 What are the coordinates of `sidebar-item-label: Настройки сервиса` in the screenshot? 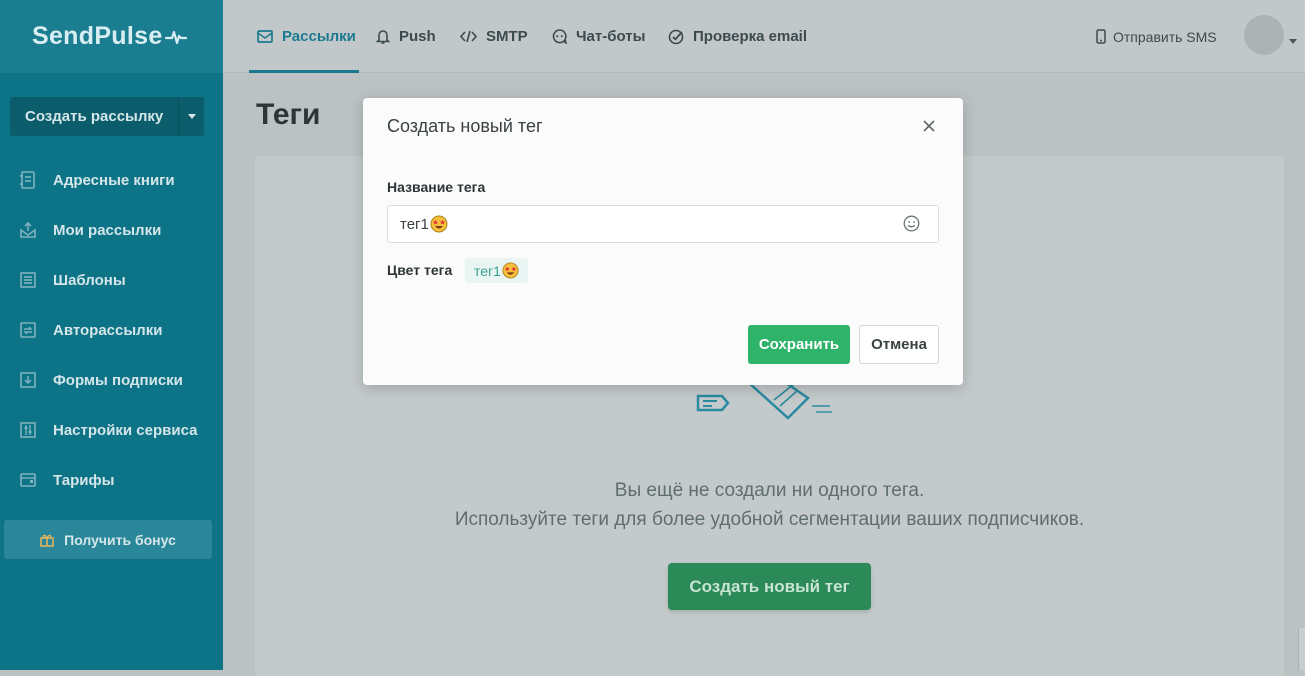 It's located at (125, 430).